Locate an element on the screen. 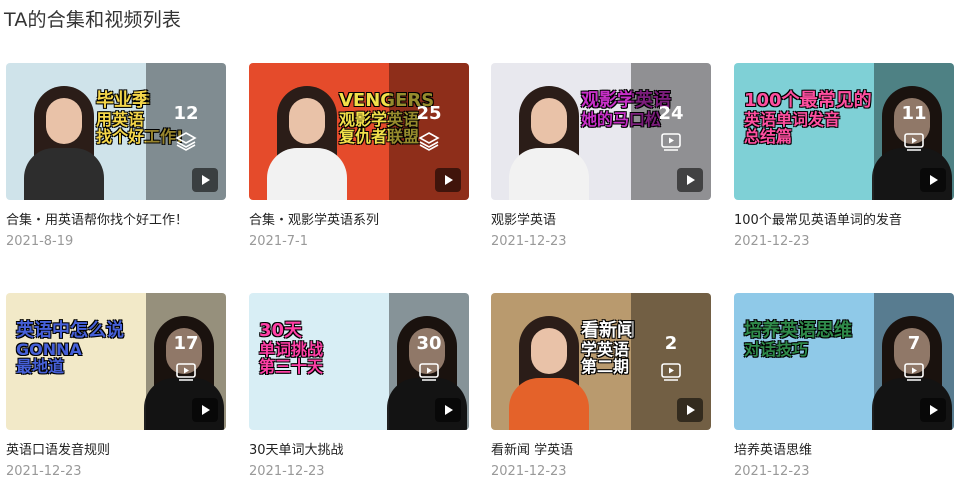 This screenshot has height=492, width=960. thumbnail-sign-line: 100个最常见的 is located at coordinates (808, 100).